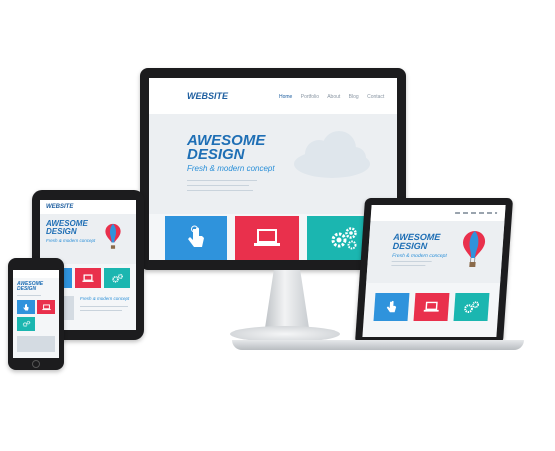  Describe the element at coordinates (332, 158) in the screenshot. I see `cloud-icon` at that location.